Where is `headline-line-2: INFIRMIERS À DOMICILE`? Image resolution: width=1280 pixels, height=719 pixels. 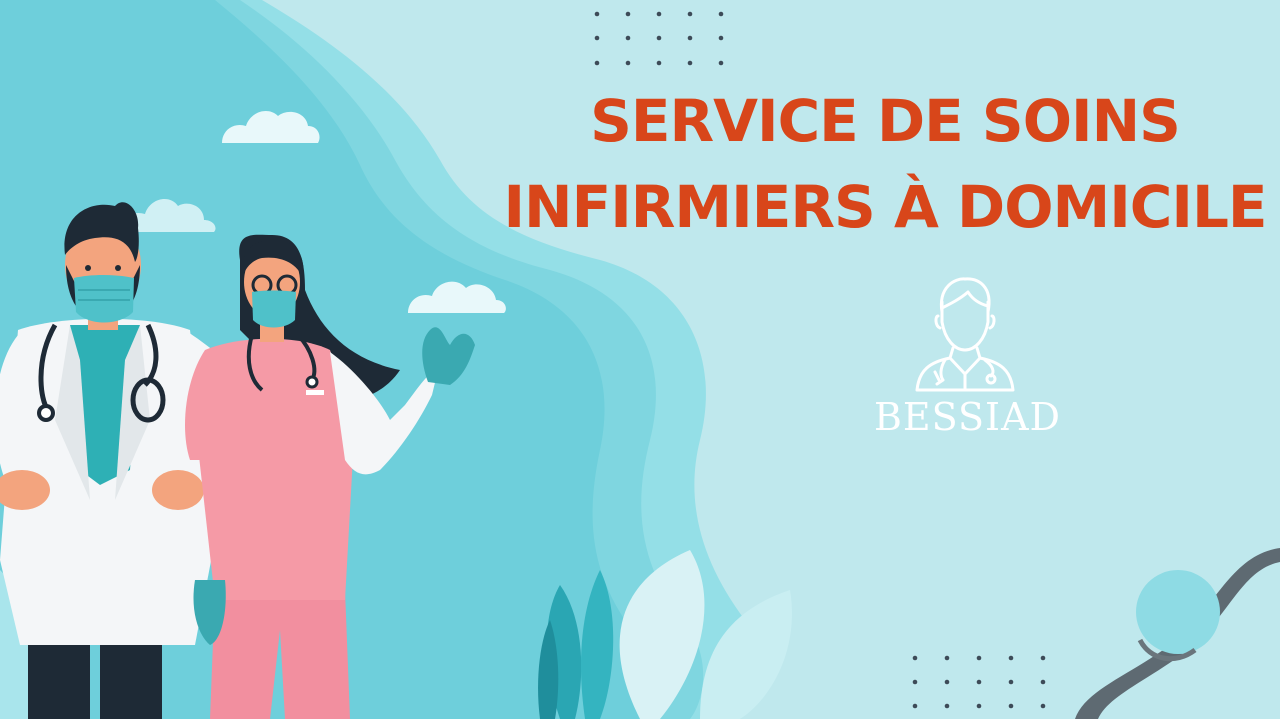 headline-line-2: INFIRMIERS À DOMICILE is located at coordinates (885, 207).